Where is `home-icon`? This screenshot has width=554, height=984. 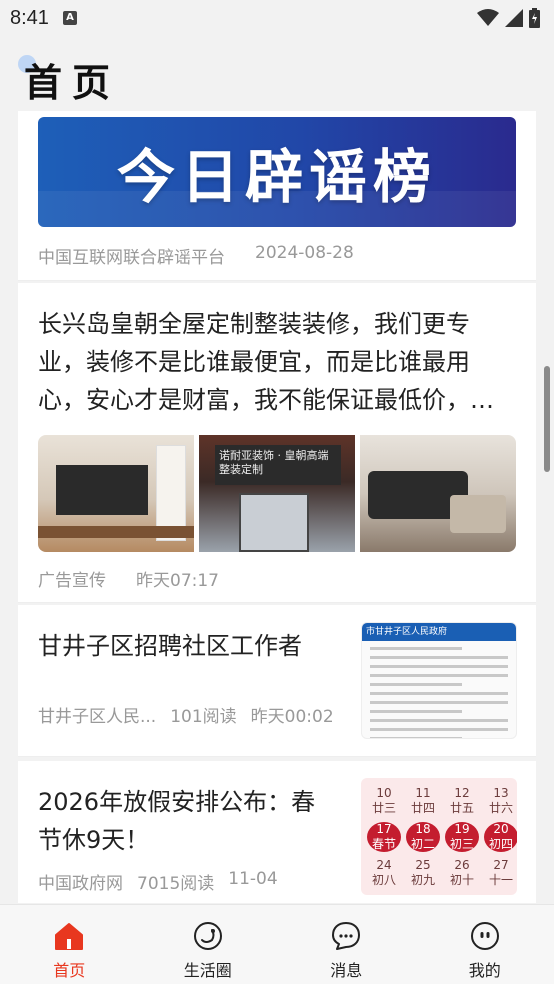 home-icon is located at coordinates (69, 936).